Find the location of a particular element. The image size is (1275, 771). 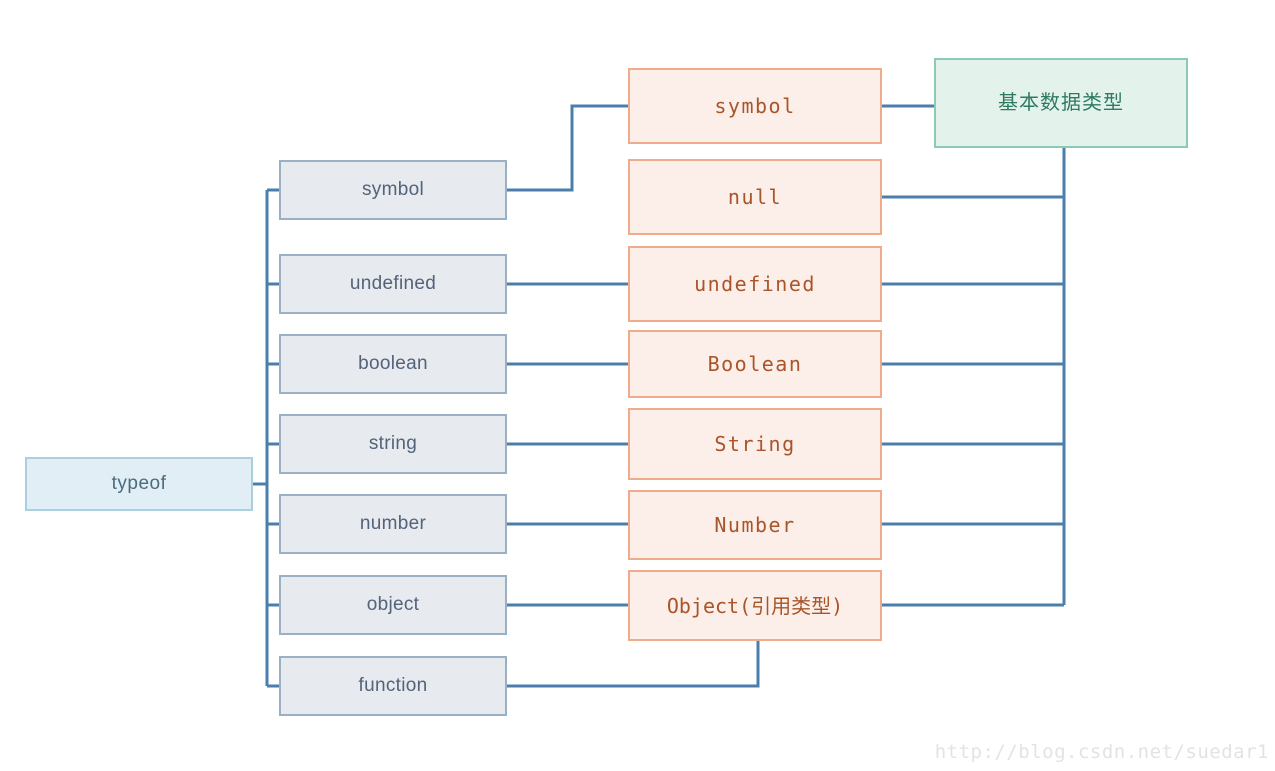

node-datatype-number: Number is located at coordinates (755, 525).